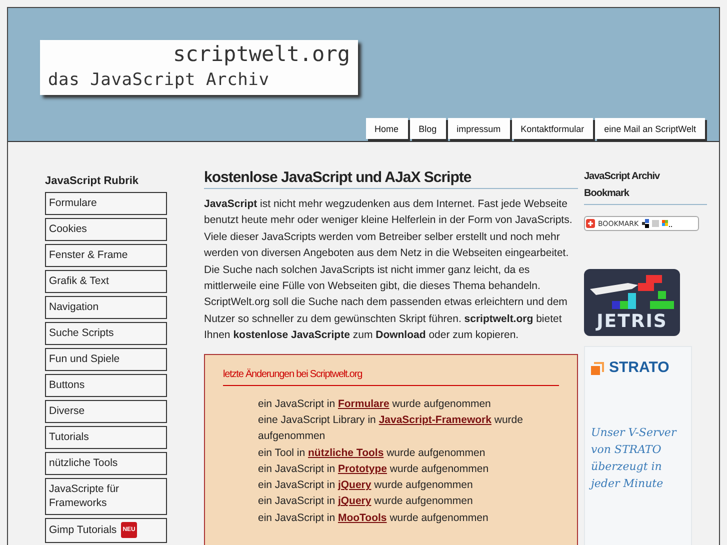  I want to click on sidebar-link-label: Tutorials, so click(69, 437).